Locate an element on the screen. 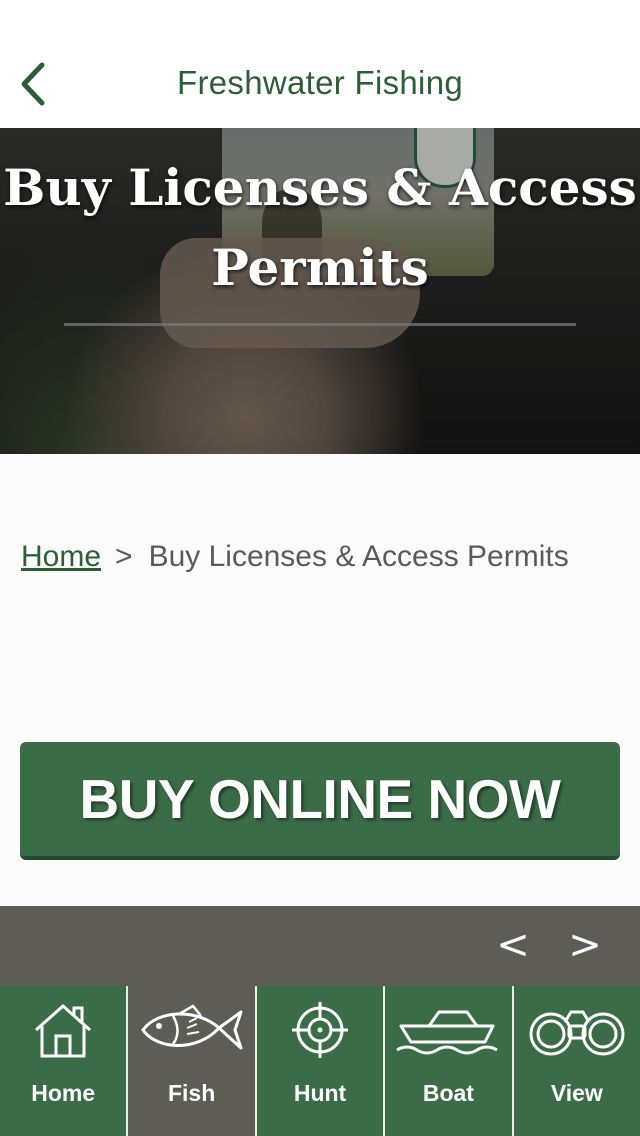  tab-fish-label: Fish is located at coordinates (191, 1093).